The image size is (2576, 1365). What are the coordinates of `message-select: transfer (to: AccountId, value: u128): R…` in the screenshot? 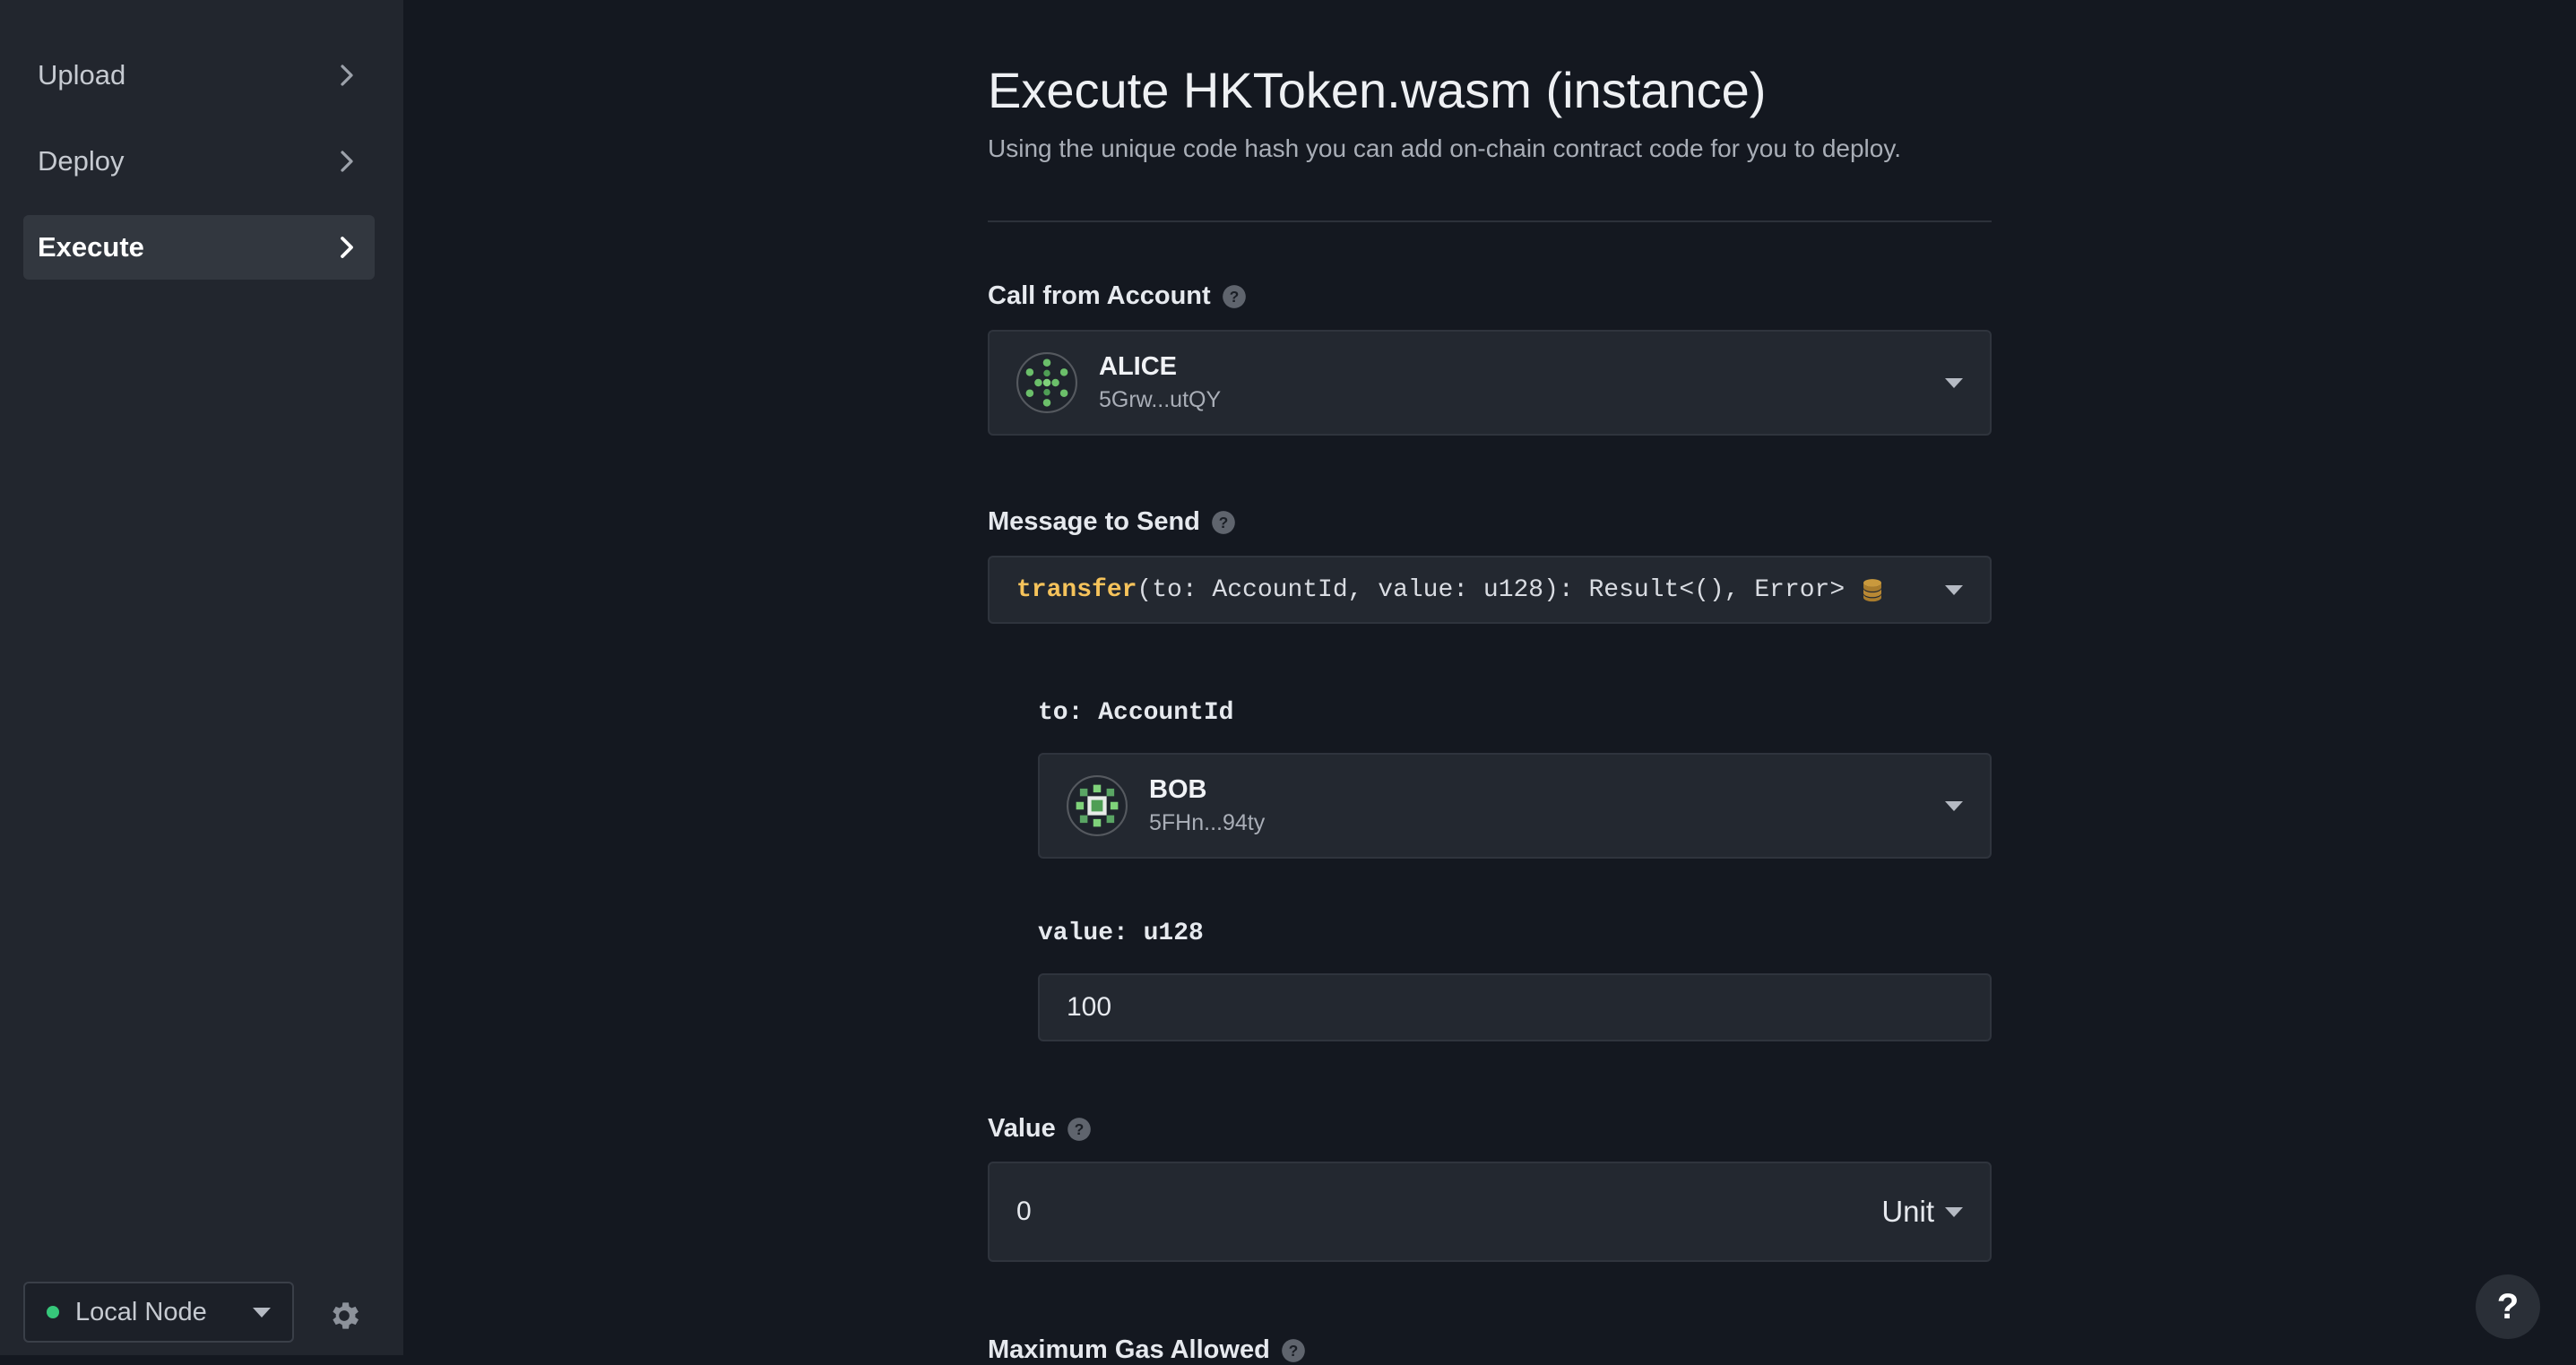 It's located at (1490, 590).